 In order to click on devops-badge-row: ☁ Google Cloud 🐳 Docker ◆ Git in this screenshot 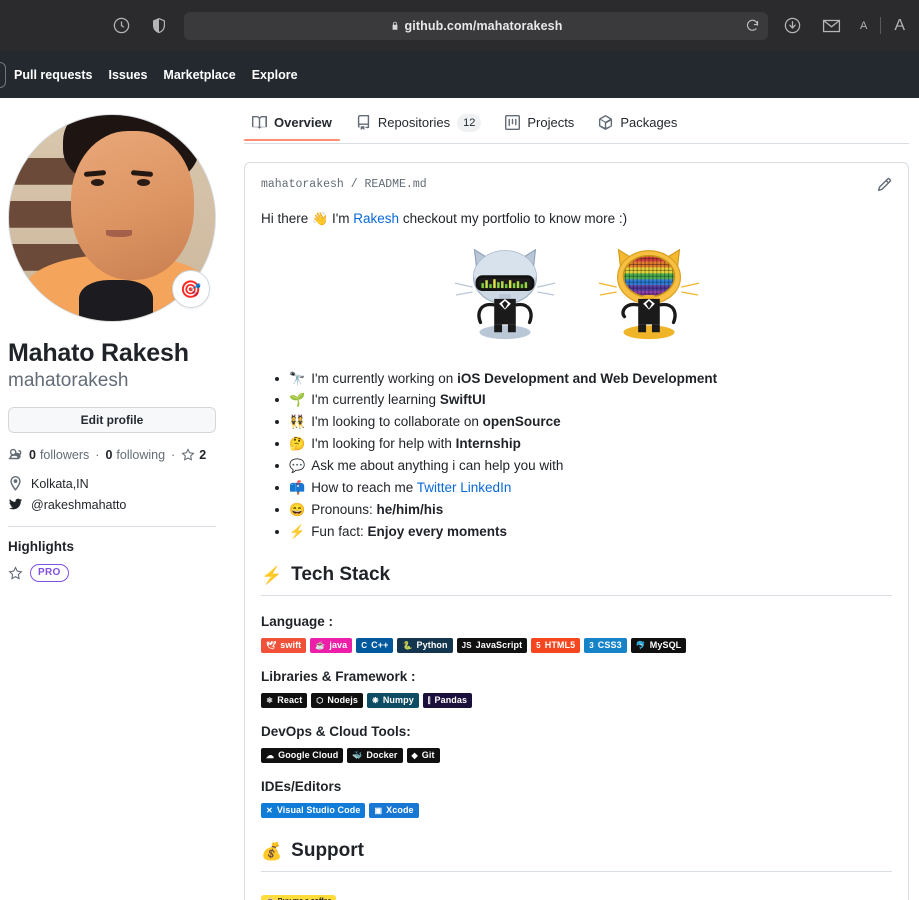, I will do `click(576, 756)`.